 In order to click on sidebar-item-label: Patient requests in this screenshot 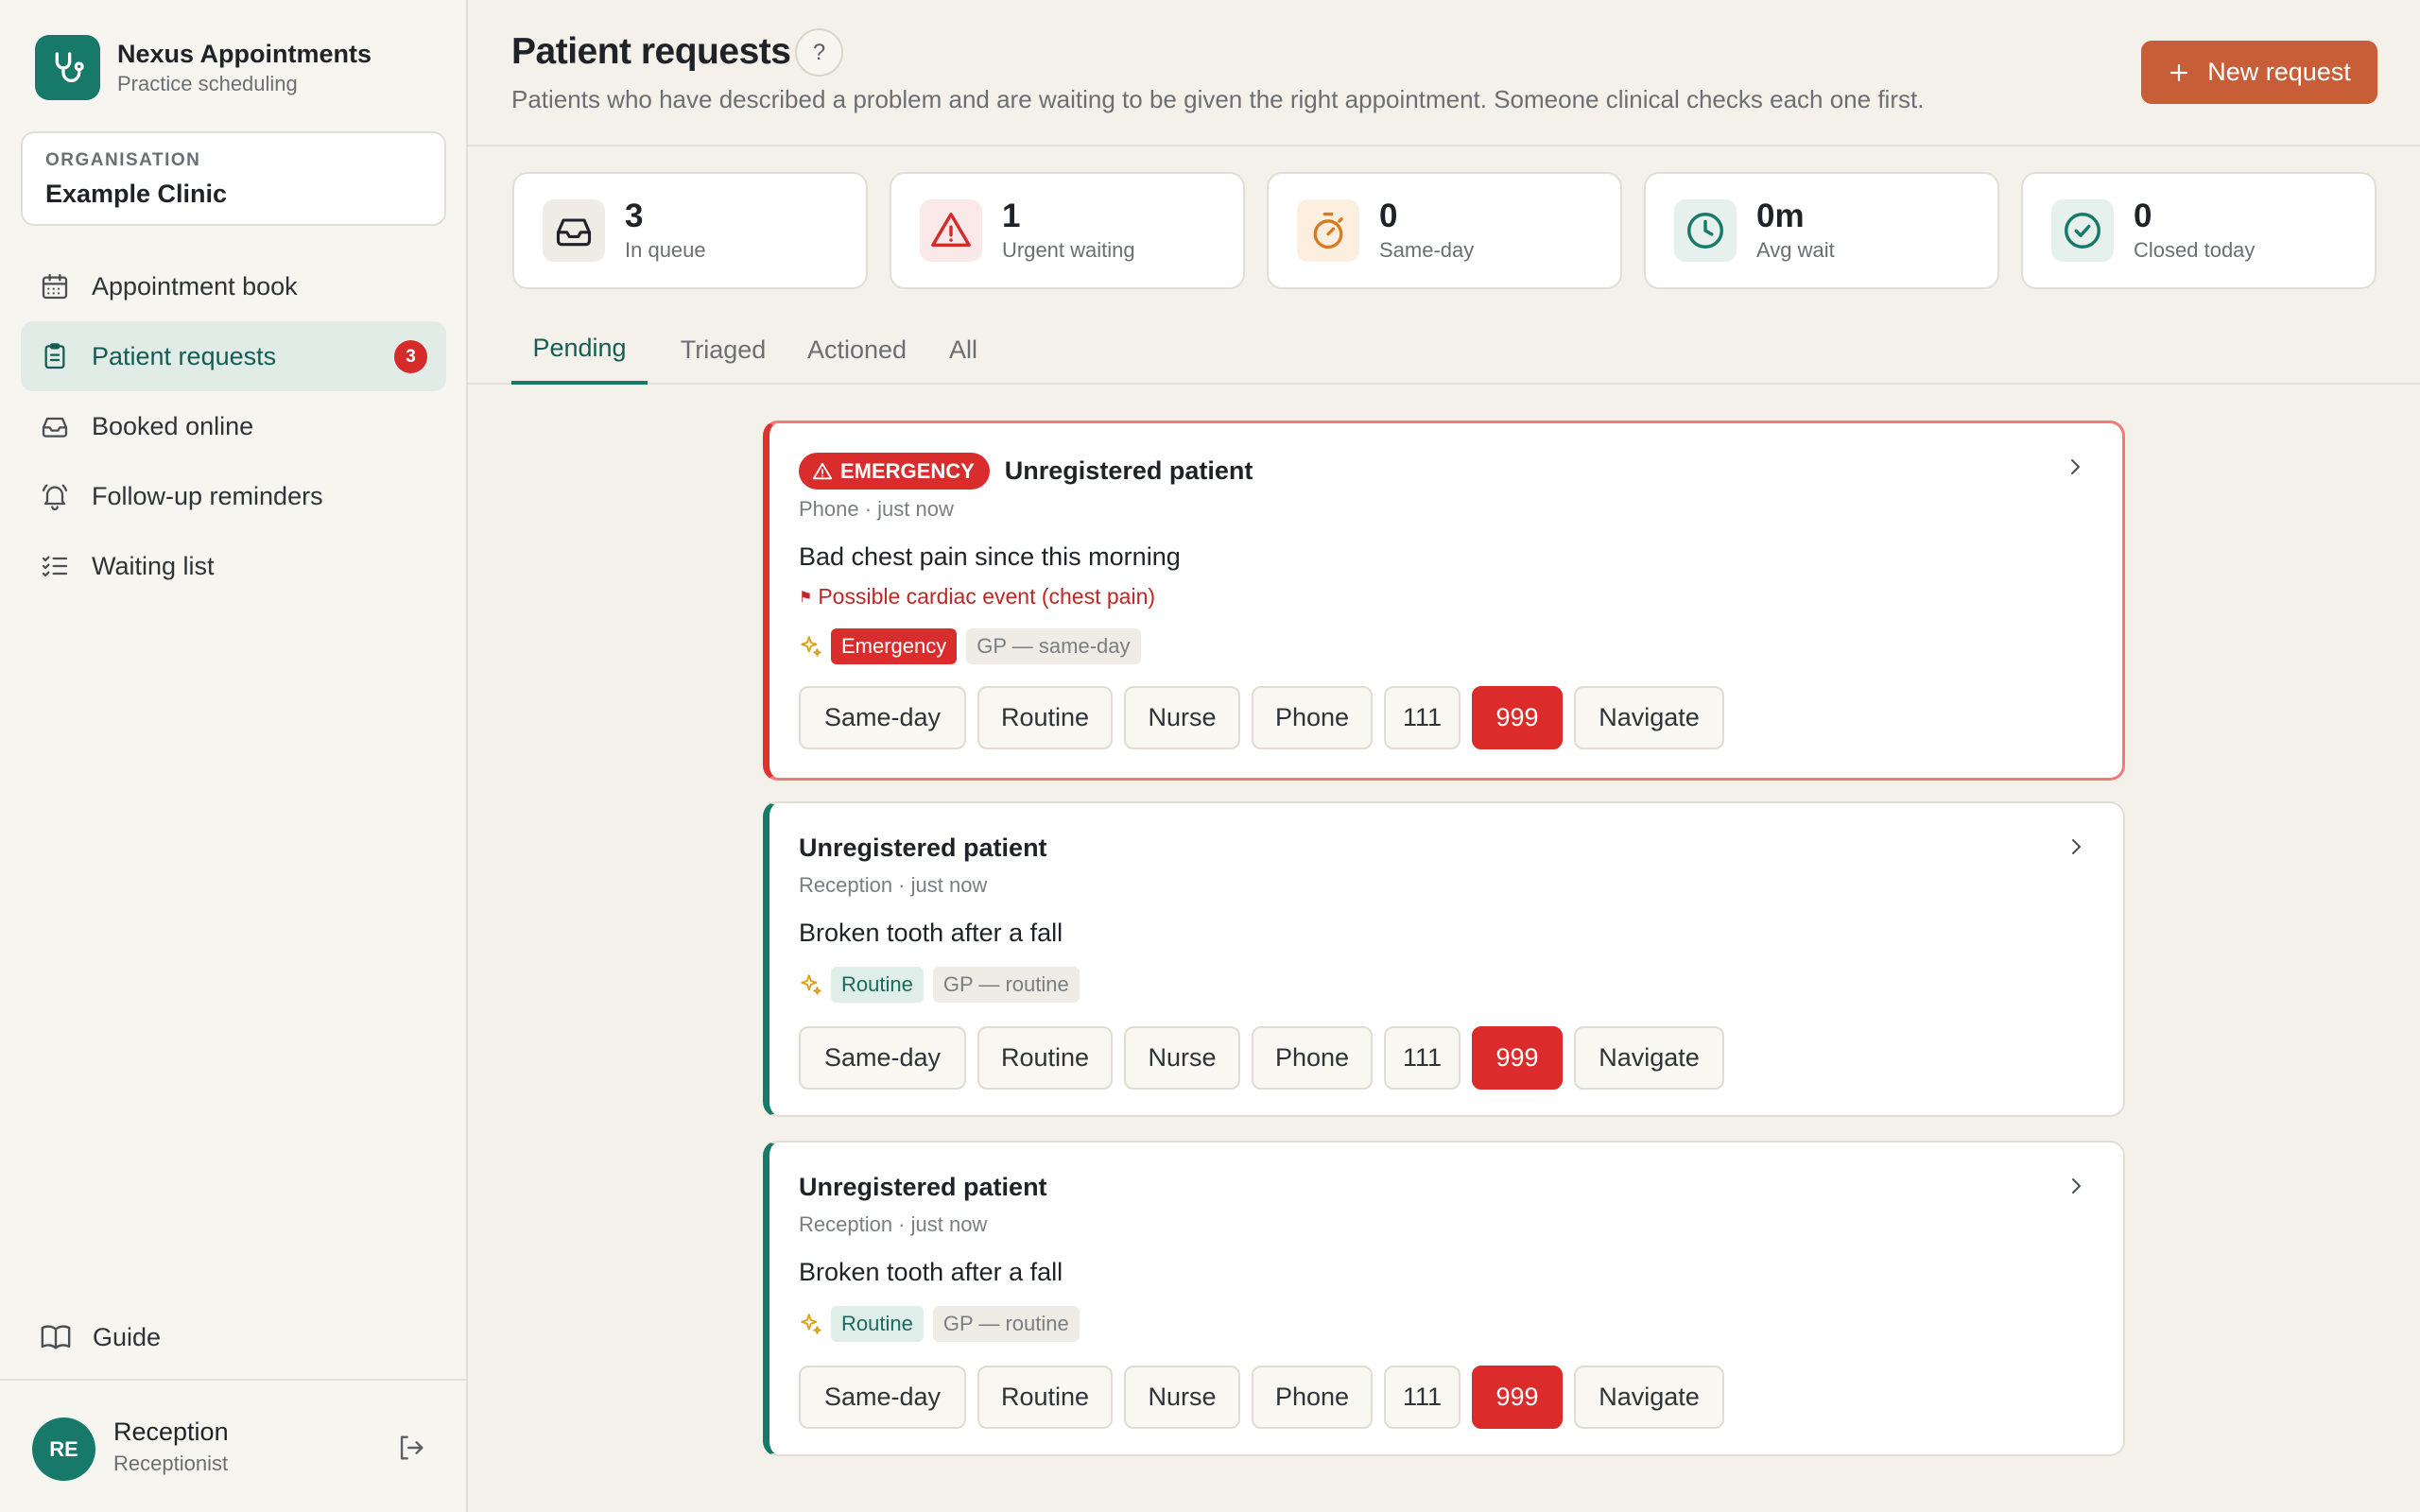, I will do `click(185, 355)`.